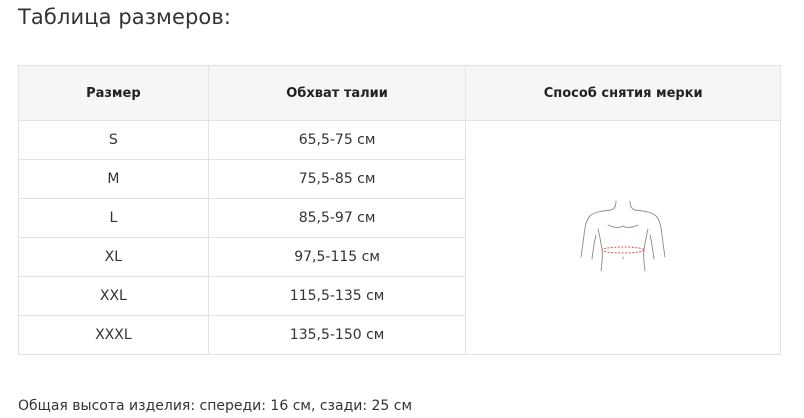  Describe the element at coordinates (125, 17) in the screenshot. I see `page-title: Таблица размеров:` at that location.